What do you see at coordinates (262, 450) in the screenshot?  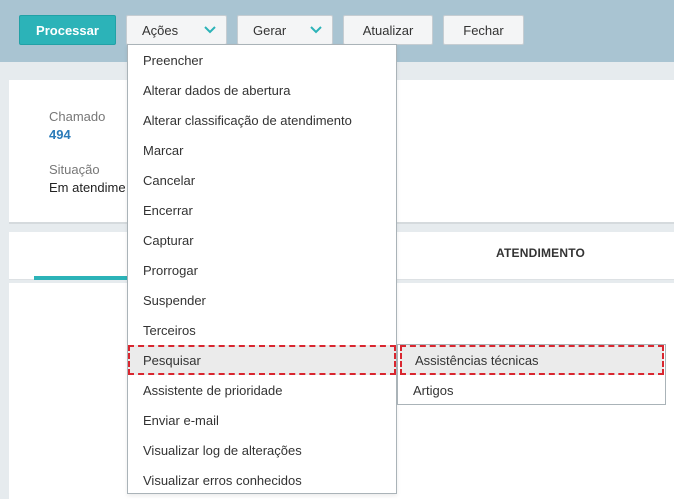 I see `menu-item-visualizar-log: Visualizar log de alterações` at bounding box center [262, 450].